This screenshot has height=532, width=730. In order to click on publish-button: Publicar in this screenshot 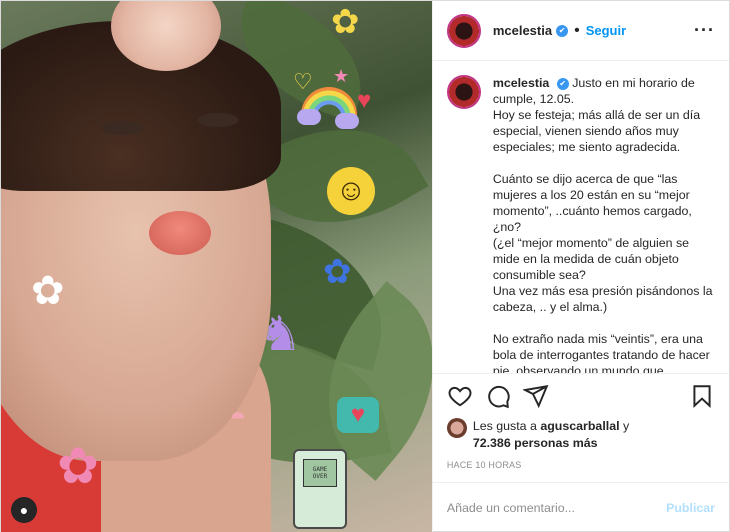, I will do `click(690, 508)`.